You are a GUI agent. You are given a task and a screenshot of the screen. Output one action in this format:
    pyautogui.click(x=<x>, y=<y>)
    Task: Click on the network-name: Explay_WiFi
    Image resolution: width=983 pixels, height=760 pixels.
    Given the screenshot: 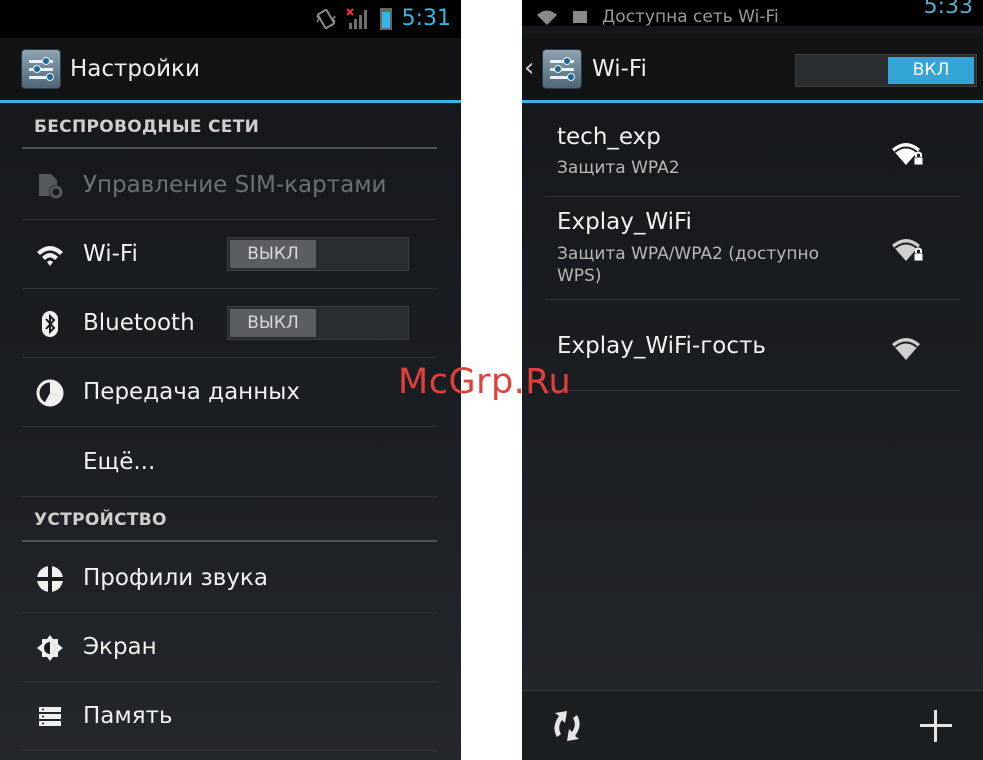 What is the action you would take?
    pyautogui.click(x=624, y=222)
    